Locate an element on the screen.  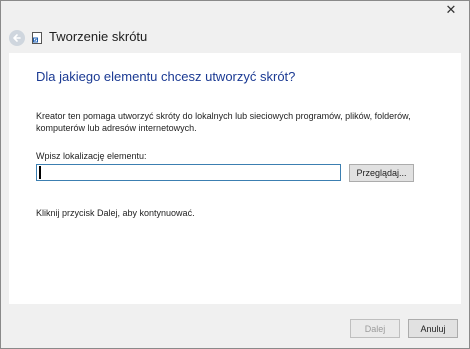
window-title: Tworzenie skrótu is located at coordinates (98, 36).